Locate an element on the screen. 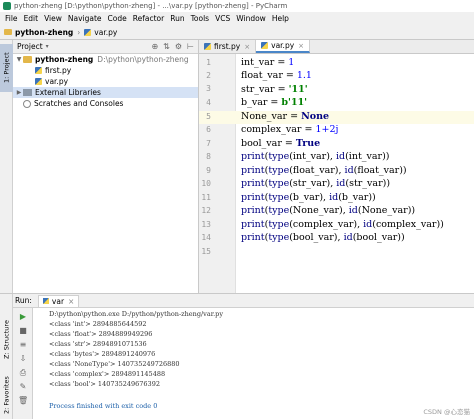 This screenshot has width=474, height=419. menu-help: Help is located at coordinates (280, 18).